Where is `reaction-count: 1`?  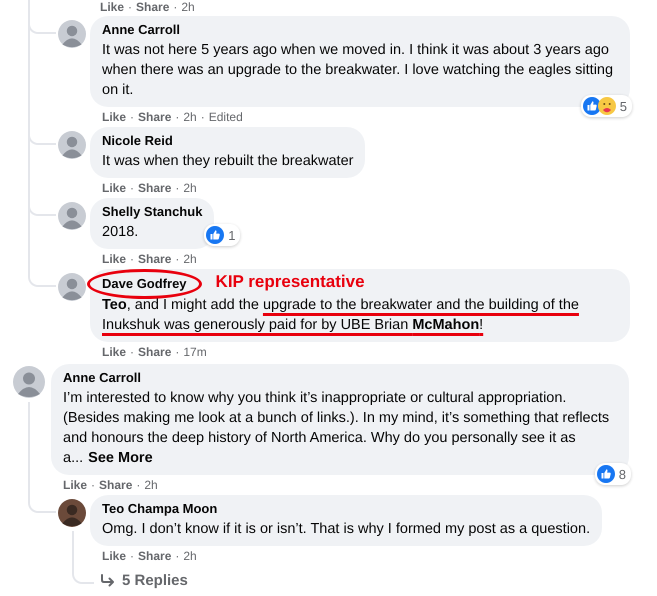 reaction-count: 1 is located at coordinates (232, 235).